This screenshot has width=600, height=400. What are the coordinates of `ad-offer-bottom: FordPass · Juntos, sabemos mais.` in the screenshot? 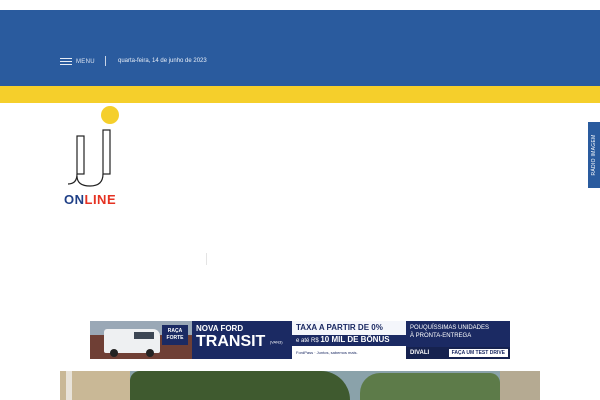 It's located at (349, 352).